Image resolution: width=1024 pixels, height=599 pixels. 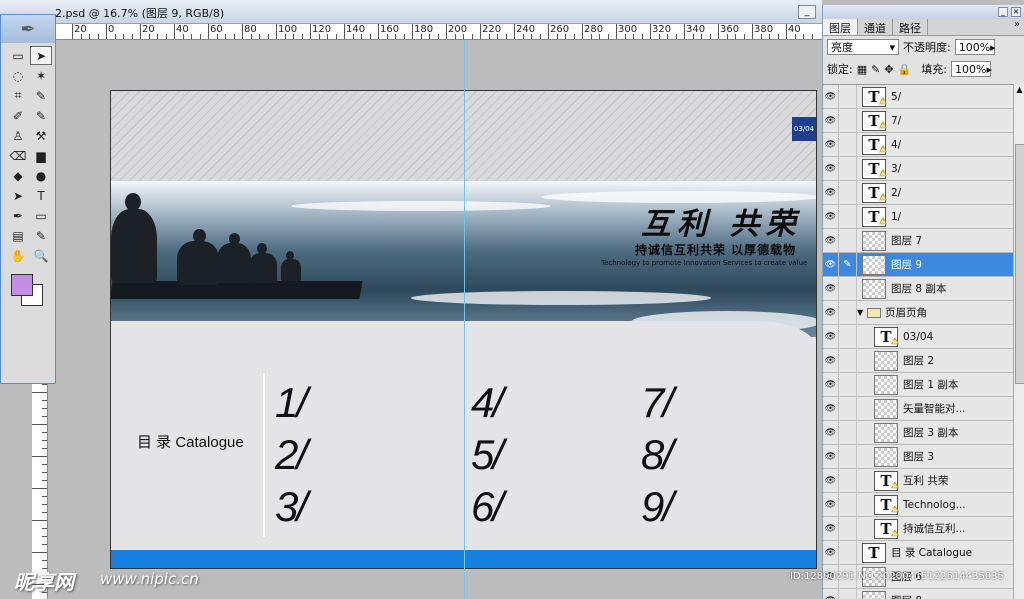 I want to click on tool-button-icon: ⚒, so click(x=41, y=135).